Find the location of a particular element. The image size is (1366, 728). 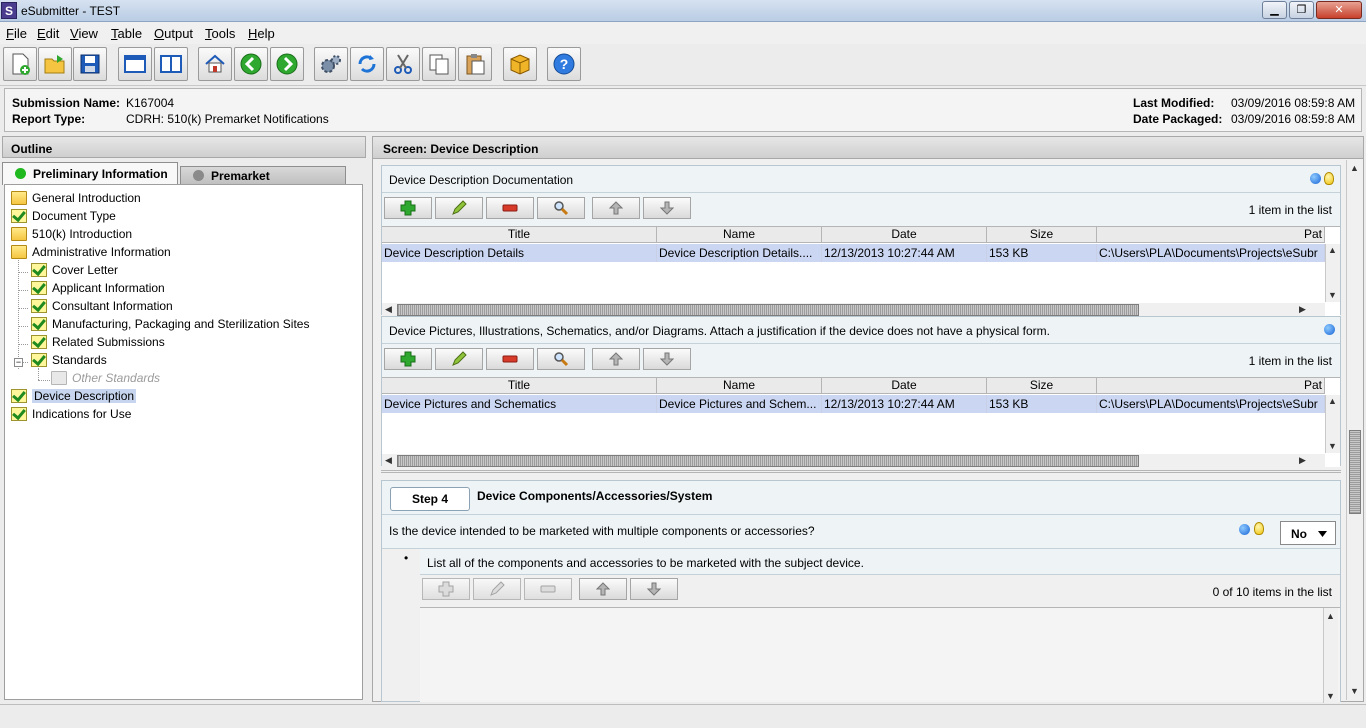

select-value: No is located at coordinates (1299, 534).